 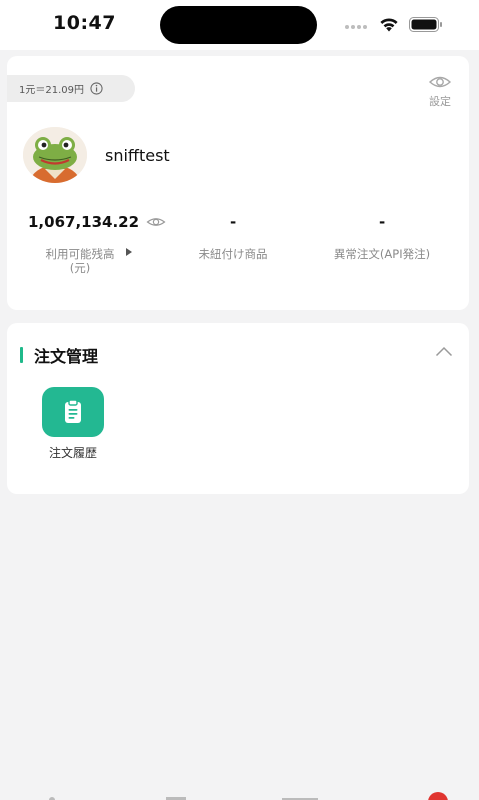 I want to click on avatar, so click(x=55, y=155).